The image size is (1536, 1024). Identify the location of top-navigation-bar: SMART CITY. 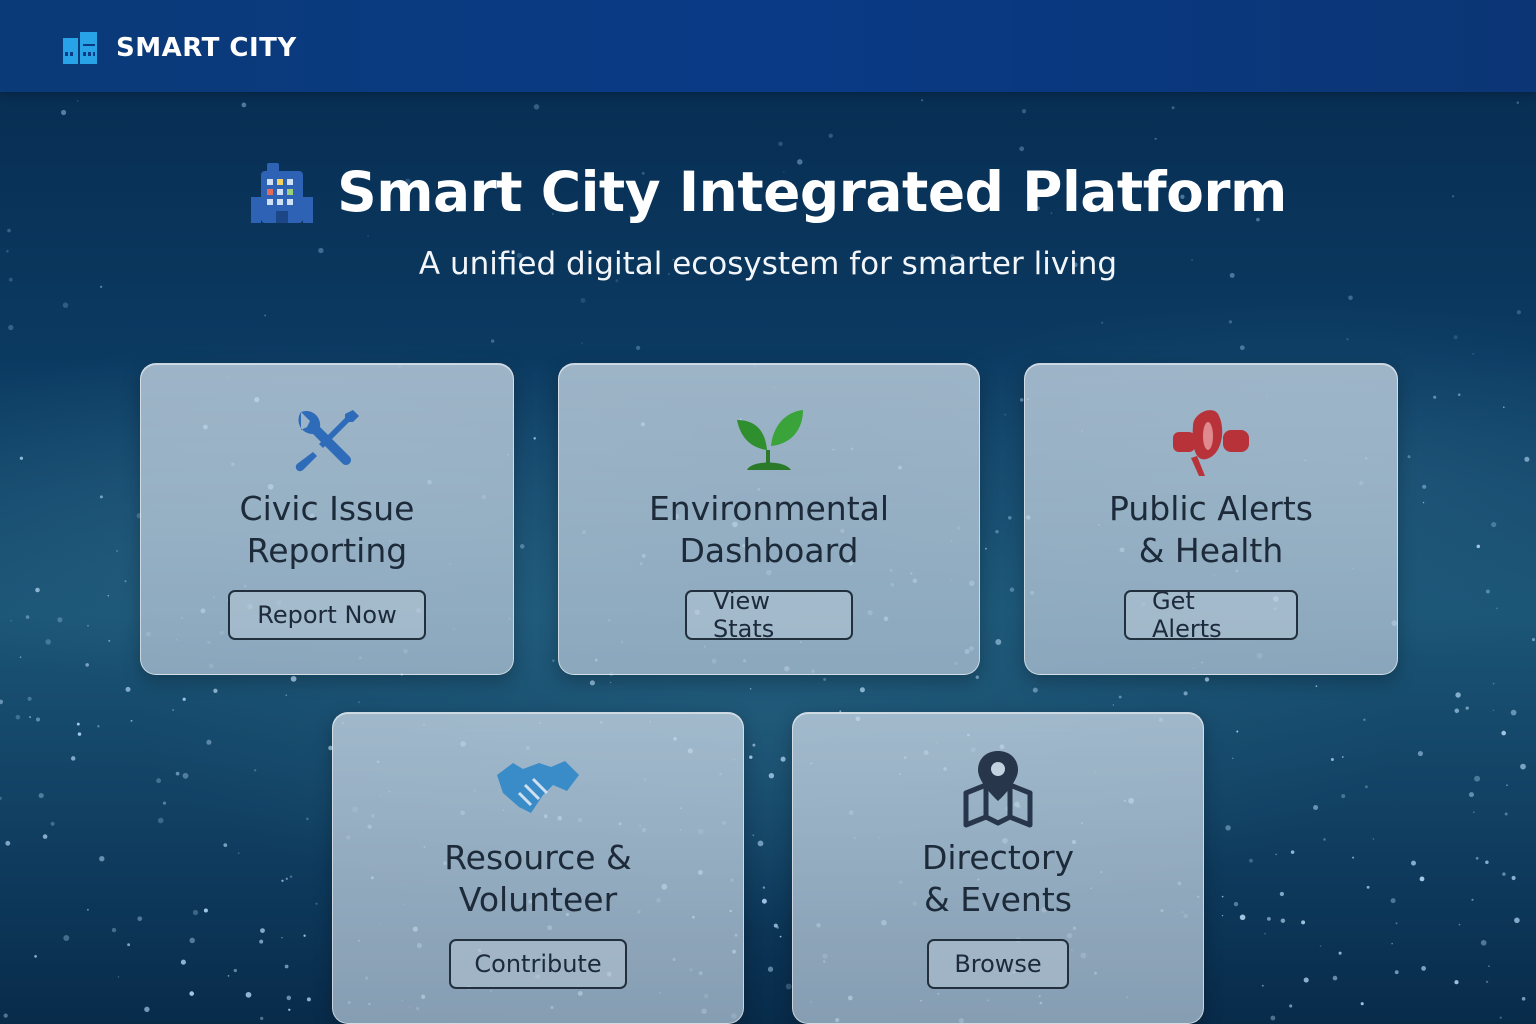
(768, 46).